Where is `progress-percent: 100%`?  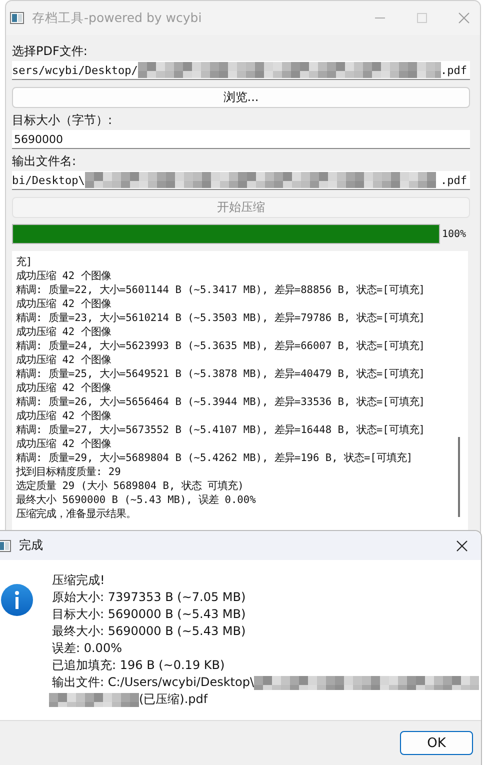 progress-percent: 100% is located at coordinates (454, 234).